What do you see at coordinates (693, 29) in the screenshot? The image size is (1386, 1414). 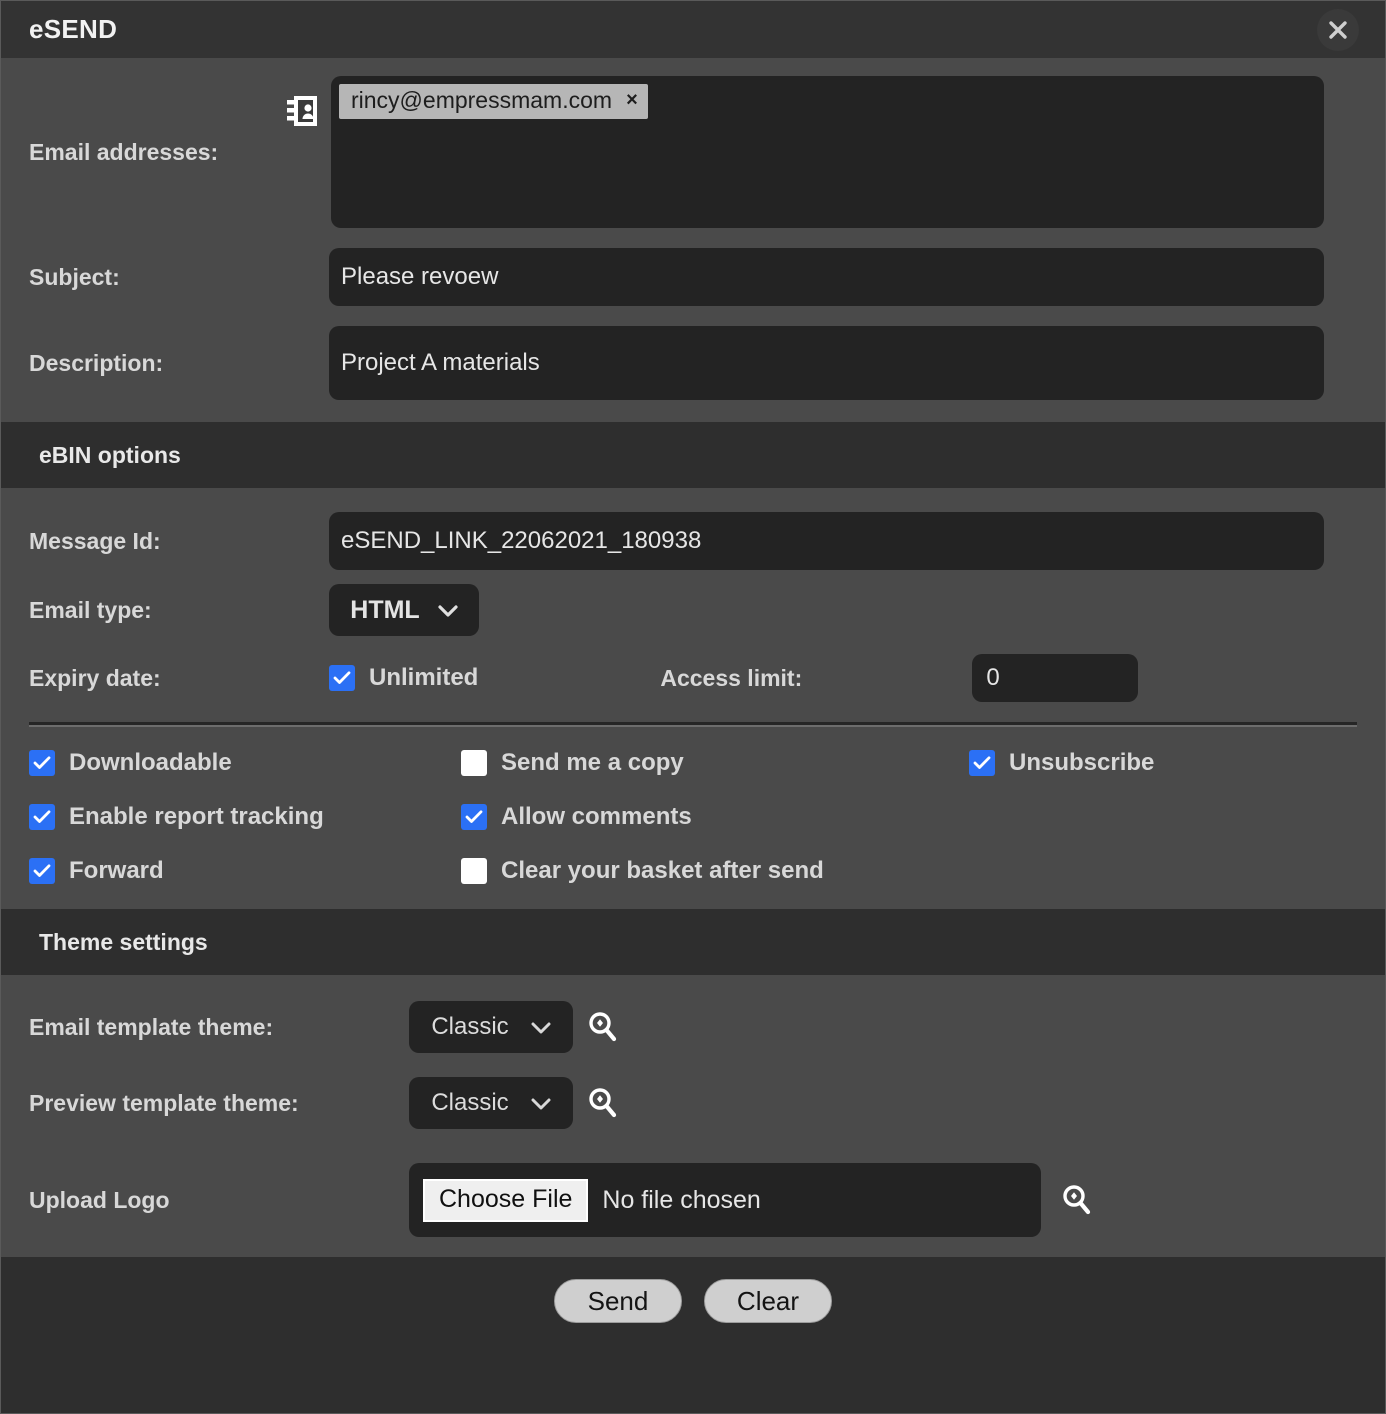 I see `dialog-titlebar: eSEND` at bounding box center [693, 29].